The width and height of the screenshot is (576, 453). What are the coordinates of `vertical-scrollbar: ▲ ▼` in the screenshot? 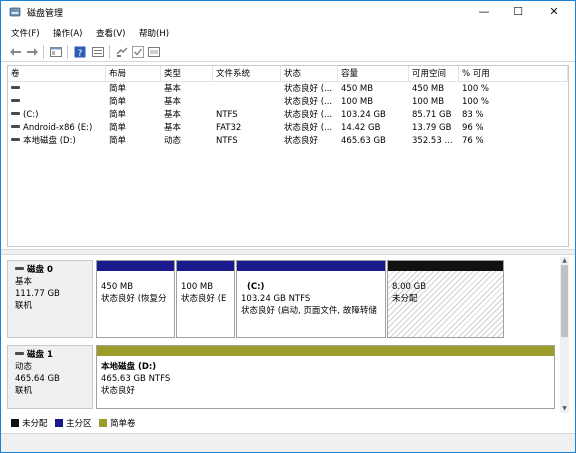 It's located at (564, 335).